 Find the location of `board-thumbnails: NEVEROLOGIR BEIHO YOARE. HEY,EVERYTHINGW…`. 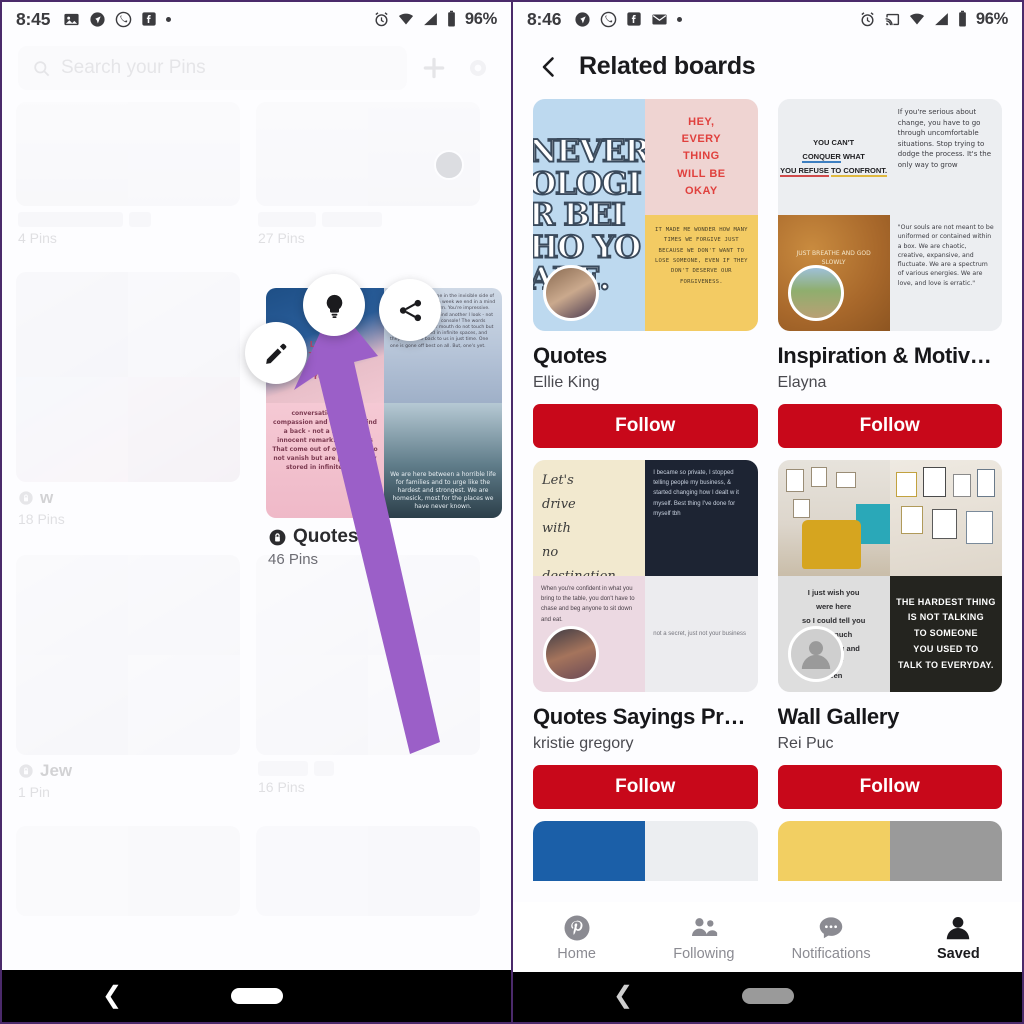

board-thumbnails: NEVEROLOGIR BEIHO YOARE. HEY,EVERYTHINGW… is located at coordinates (645, 215).